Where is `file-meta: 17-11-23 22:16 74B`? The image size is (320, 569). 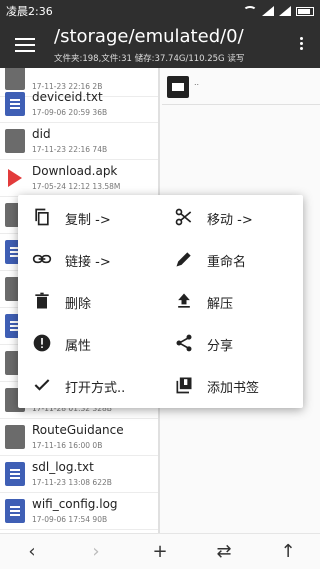 file-meta: 17-11-23 22:16 74B is located at coordinates (70, 149).